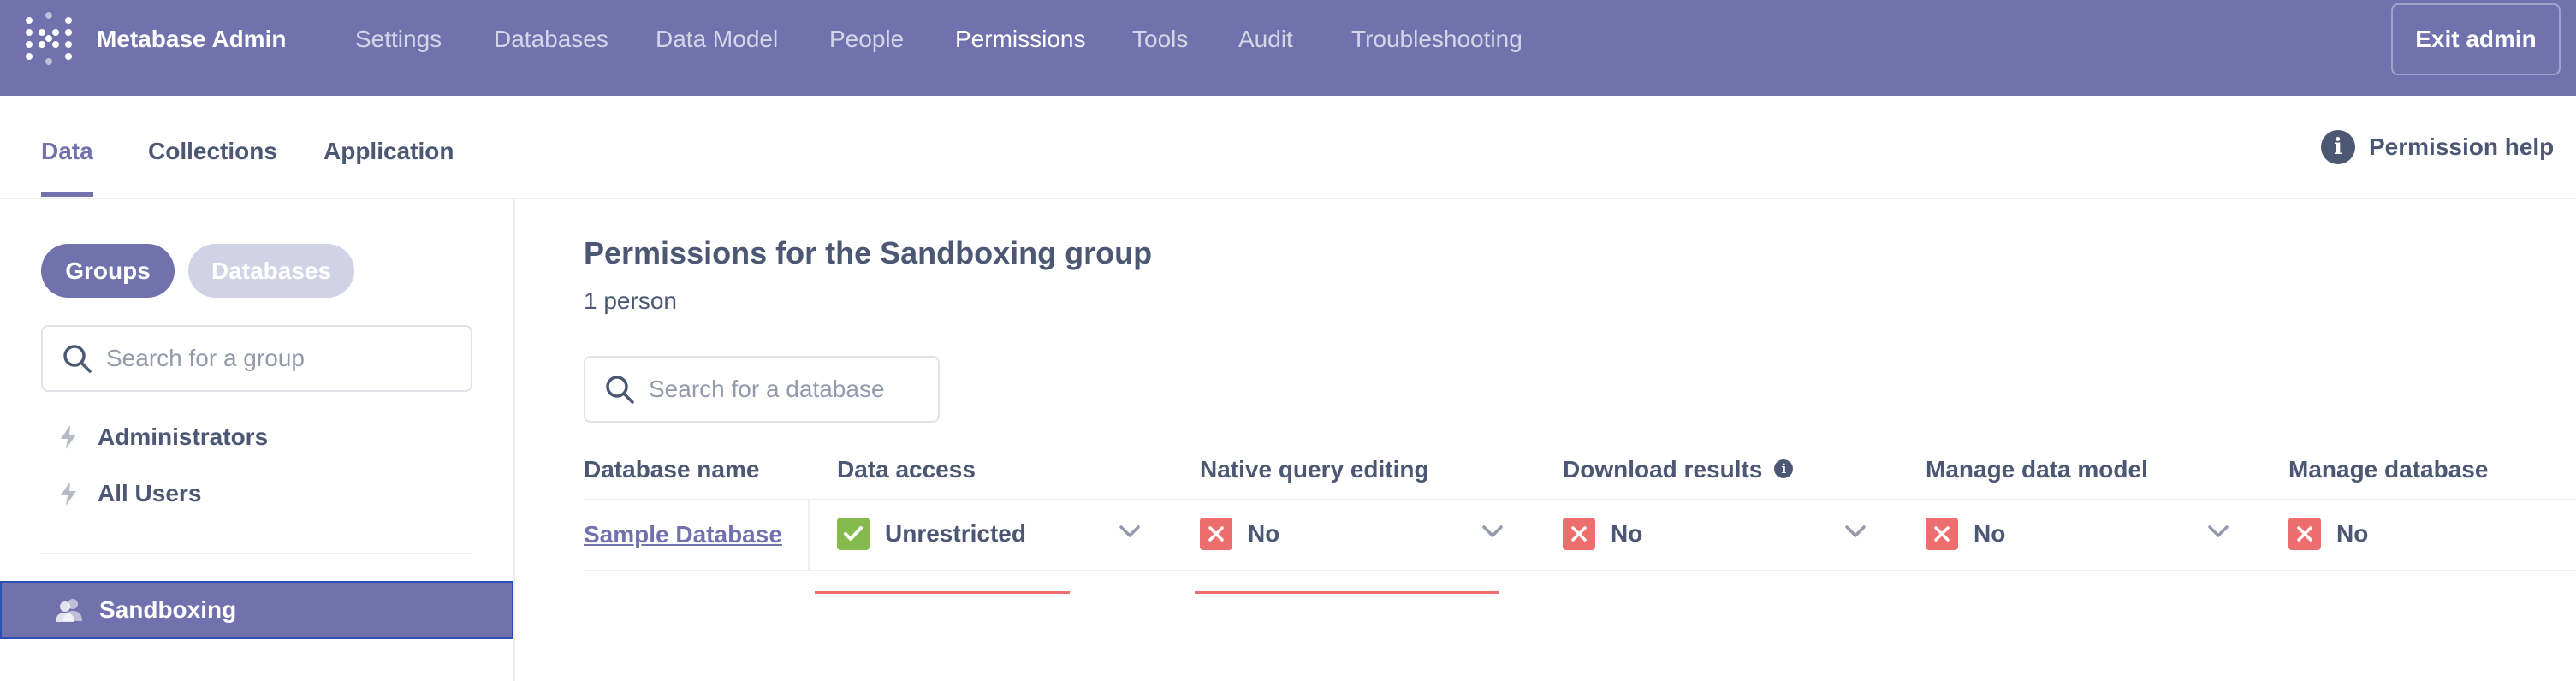  What do you see at coordinates (2388, 469) in the screenshot?
I see `column-header-manage-database: Manage database` at bounding box center [2388, 469].